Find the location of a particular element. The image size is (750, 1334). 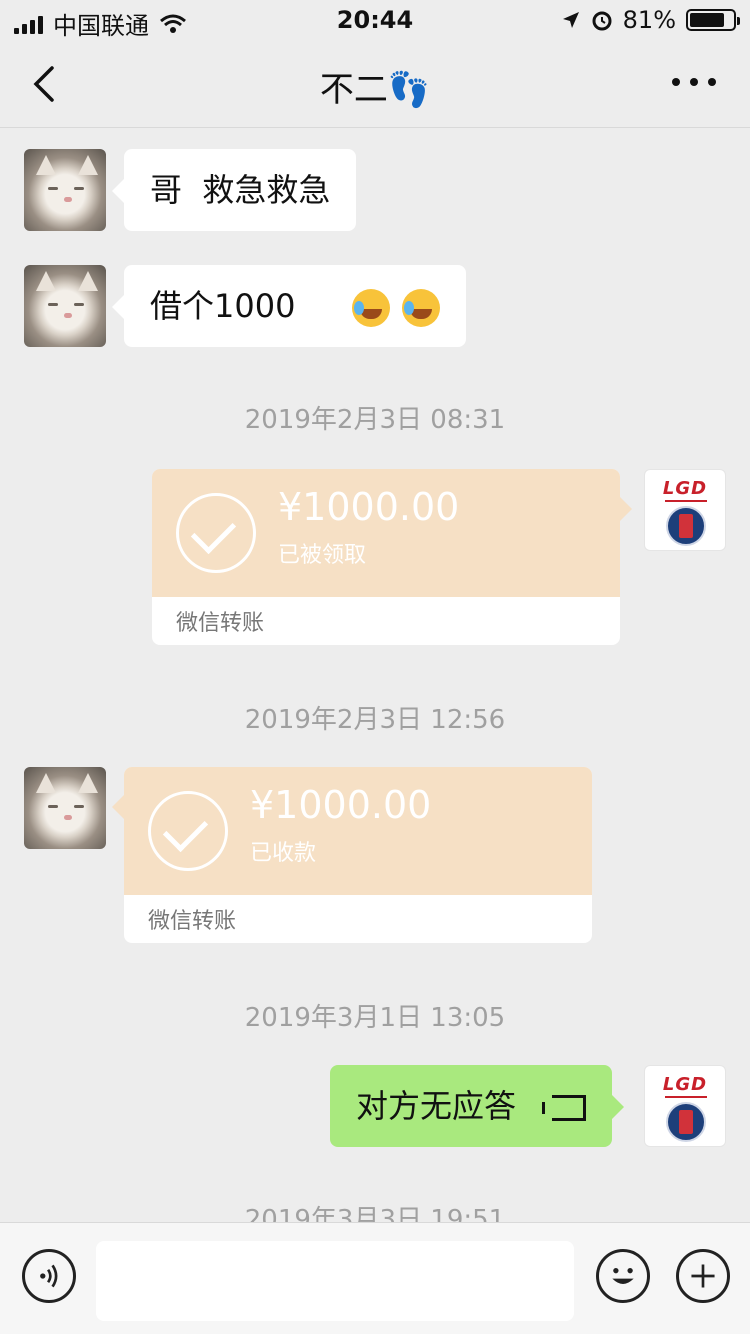

voice-icon is located at coordinates (49, 1276).